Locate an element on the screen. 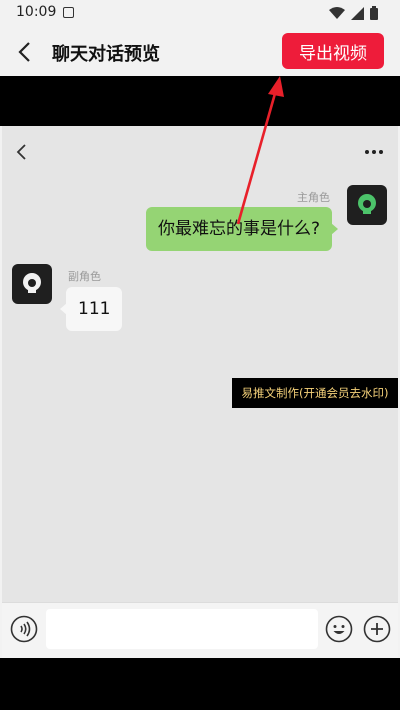 The width and height of the screenshot is (400, 710). add-button is located at coordinates (377, 629).